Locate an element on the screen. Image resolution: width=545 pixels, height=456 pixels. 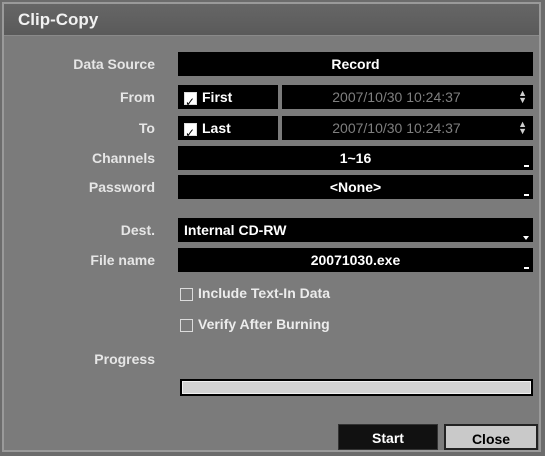
from-label: From is located at coordinates (137, 97).